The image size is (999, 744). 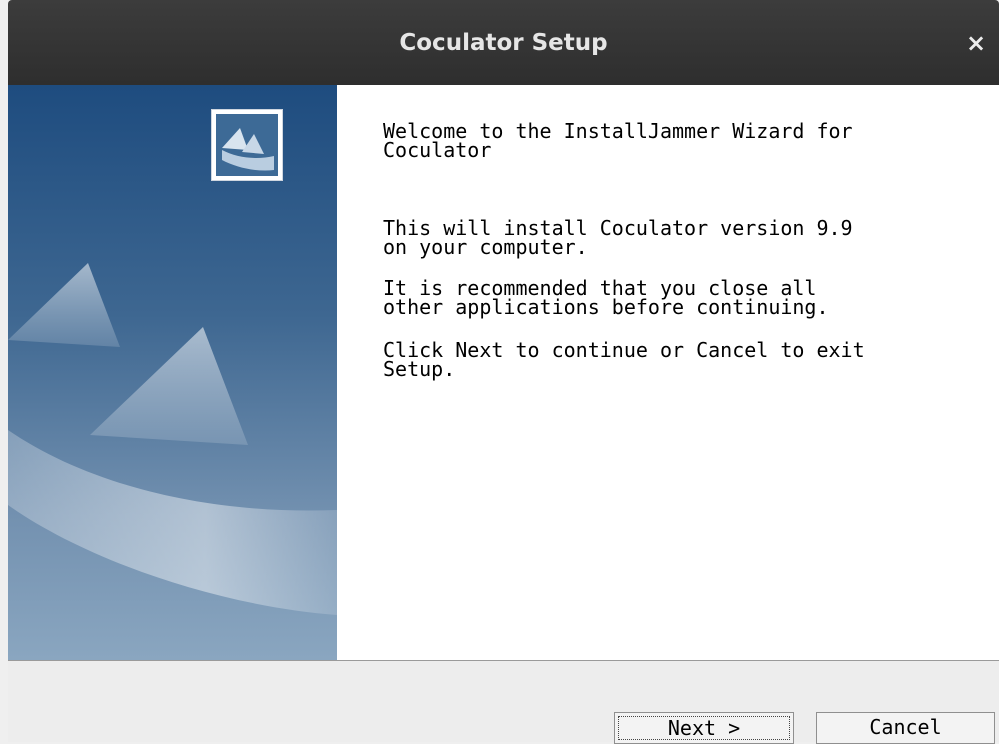 I want to click on cancel-button: Cancel, so click(x=905, y=728).